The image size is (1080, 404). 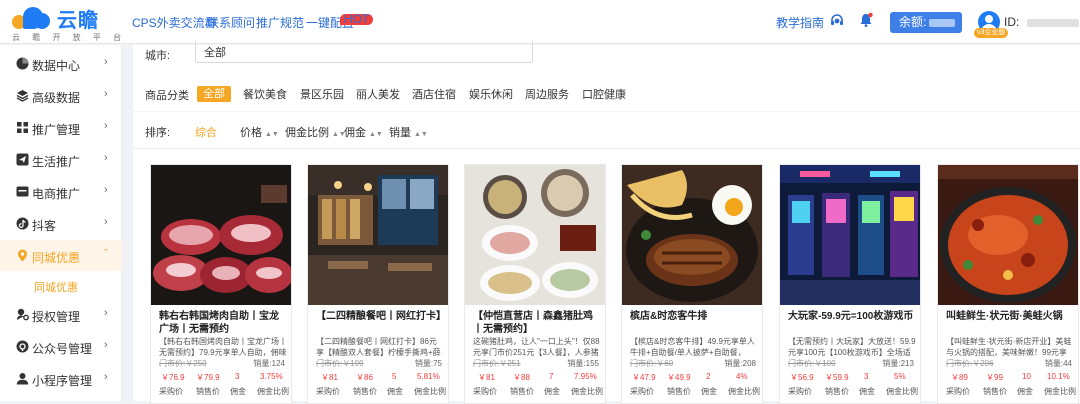 What do you see at coordinates (56, 162) in the screenshot?
I see `sidebar-item-label: 生活推广` at bounding box center [56, 162].